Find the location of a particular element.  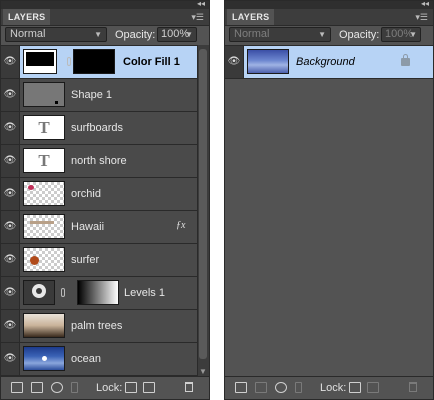

layer-style-fx-icon: ƒx is located at coordinates (180, 225).